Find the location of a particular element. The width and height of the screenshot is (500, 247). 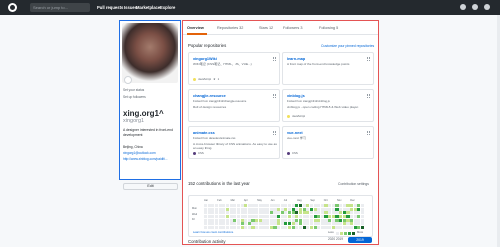

legend-more: More is located at coordinates (360, 232).